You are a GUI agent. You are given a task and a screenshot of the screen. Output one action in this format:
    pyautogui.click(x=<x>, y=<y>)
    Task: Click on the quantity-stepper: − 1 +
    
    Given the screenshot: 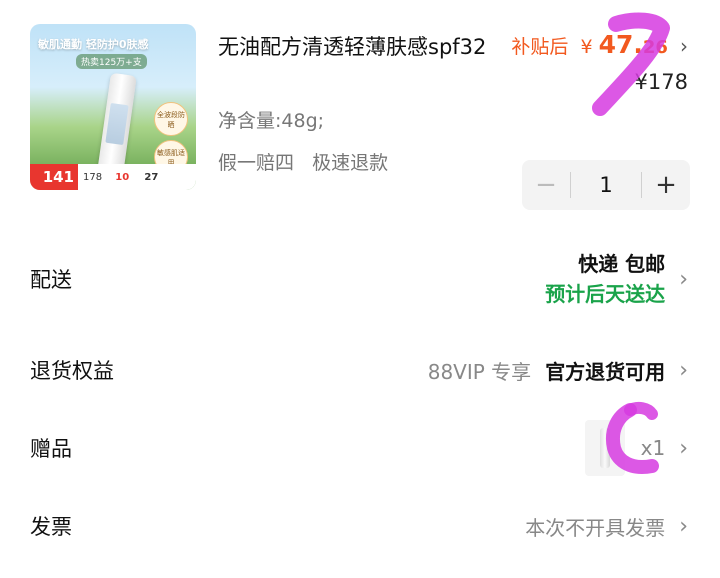 What is the action you would take?
    pyautogui.click(x=606, y=185)
    